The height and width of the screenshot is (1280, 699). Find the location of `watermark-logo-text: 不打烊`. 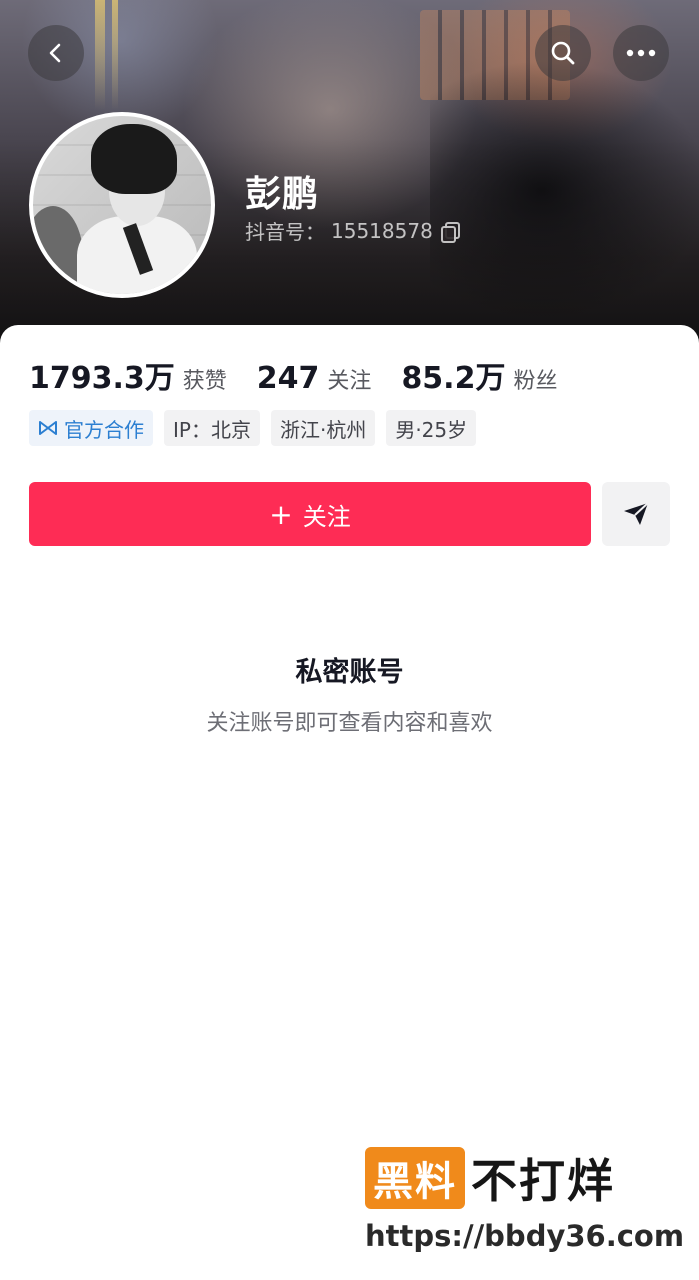

watermark-logo-text: 不打烊 is located at coordinates (543, 1181).